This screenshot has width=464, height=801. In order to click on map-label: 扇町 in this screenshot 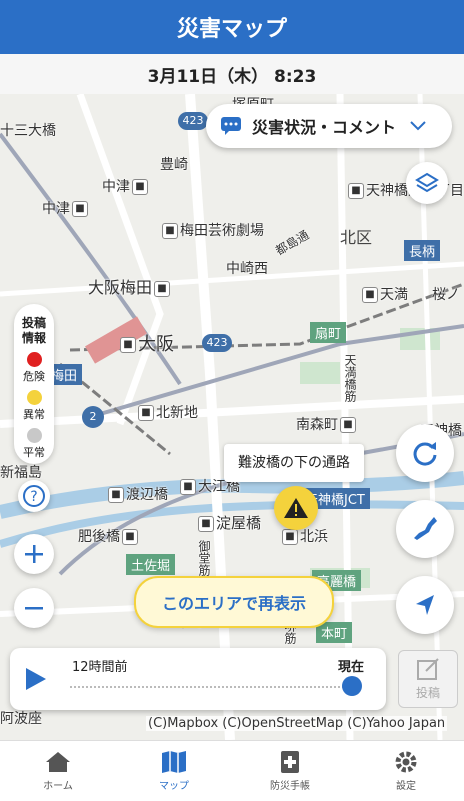, I will do `click(328, 332)`.